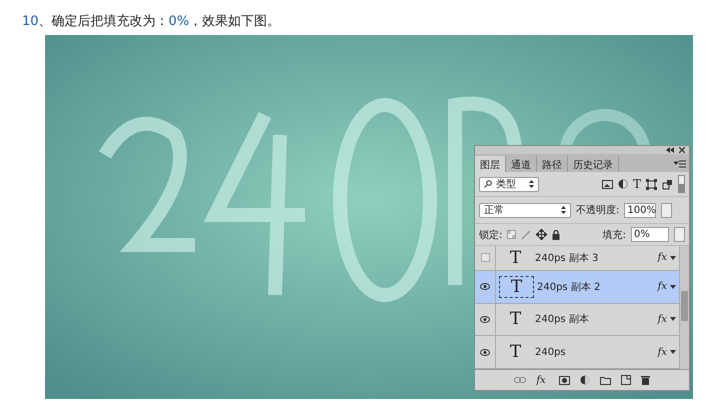 The height and width of the screenshot is (411, 709). I want to click on smart-object-icon, so click(667, 184).